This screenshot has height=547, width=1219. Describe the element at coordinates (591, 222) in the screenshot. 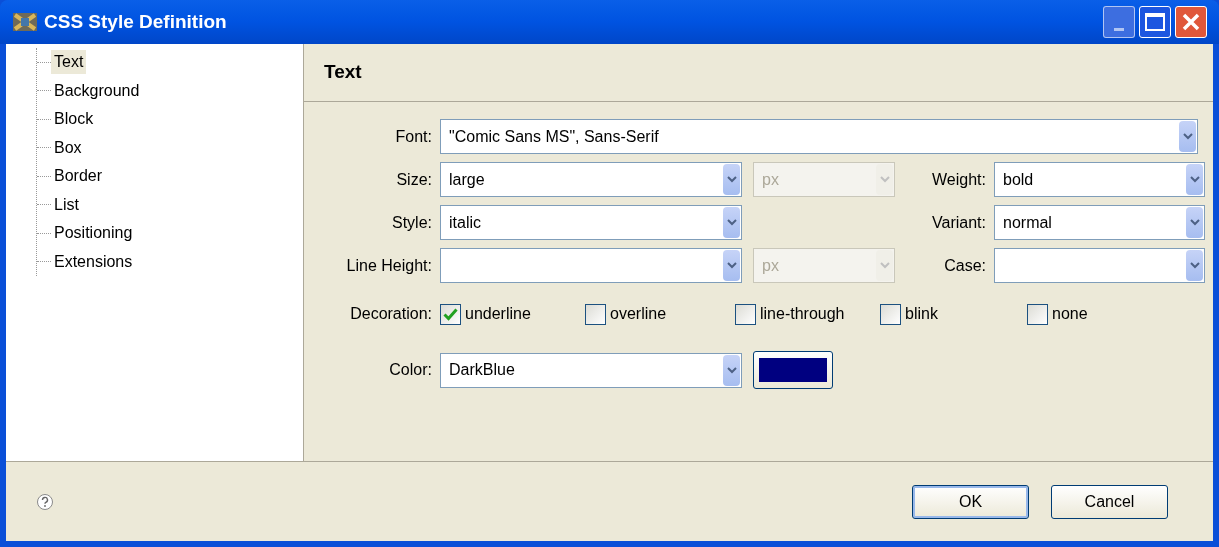

I see `dropdown-field: italic` at that location.